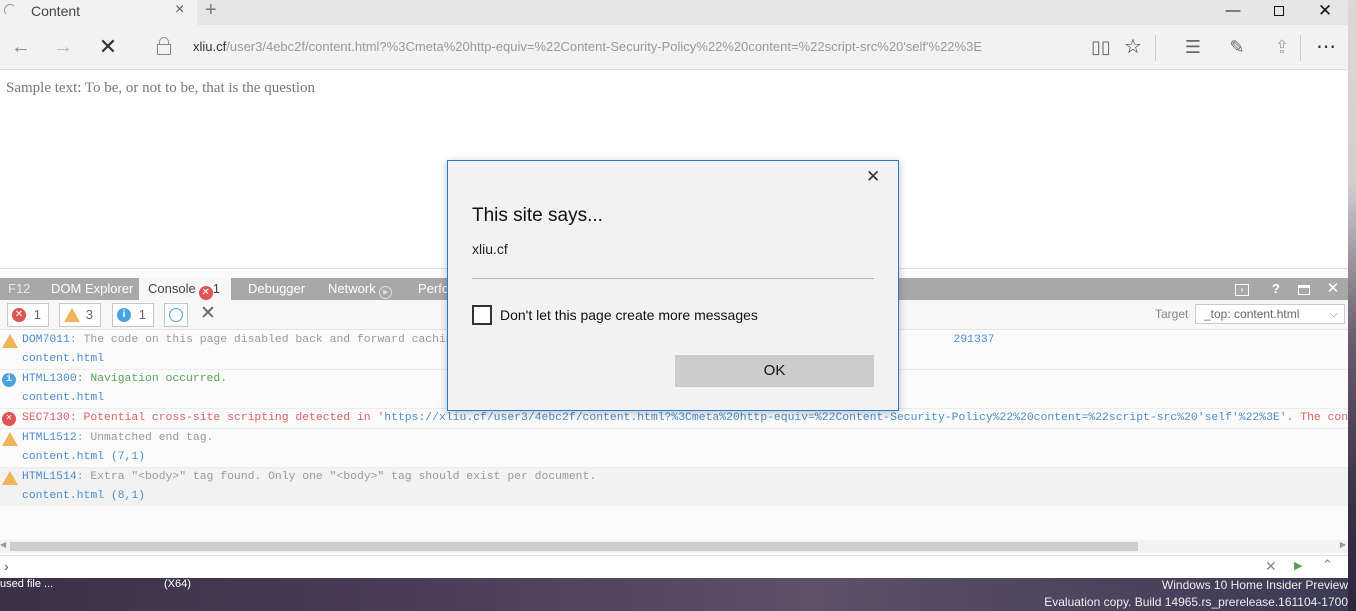 This screenshot has height=611, width=1356. I want to click on warnings-count: 3, so click(89, 314).